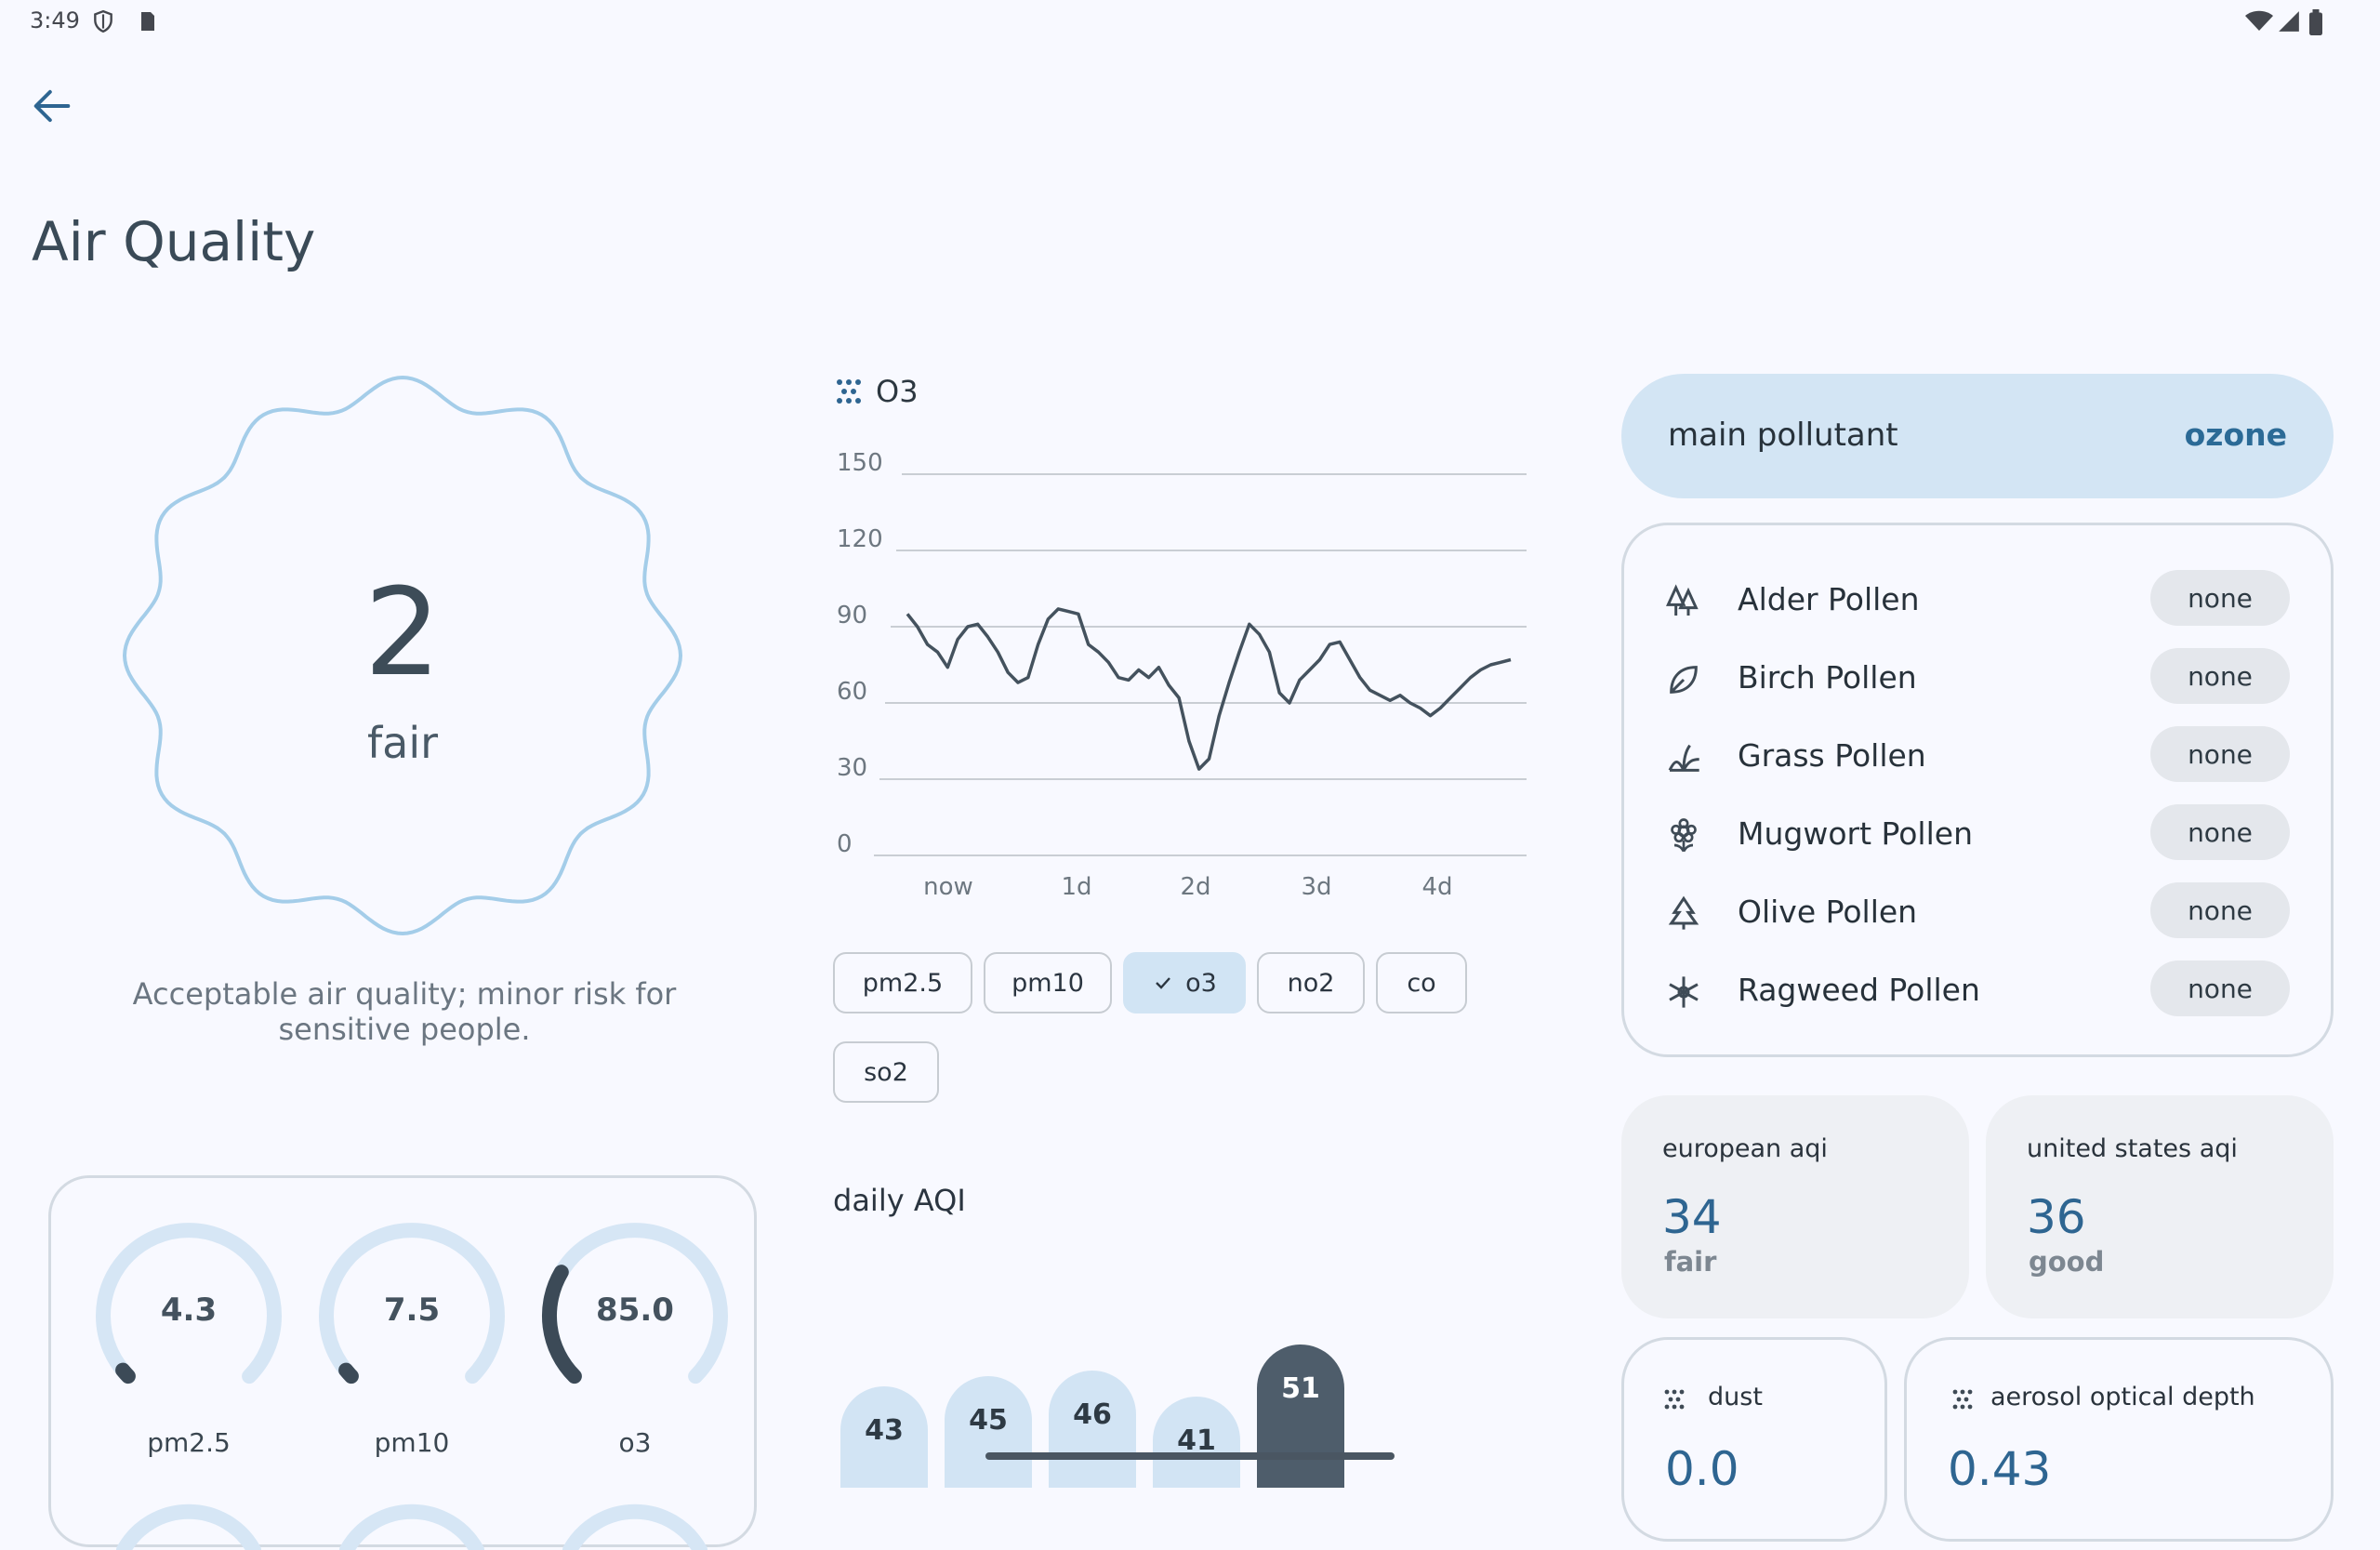 This screenshot has width=2380, height=1550. I want to click on gauge-label: pm10, so click(412, 1442).